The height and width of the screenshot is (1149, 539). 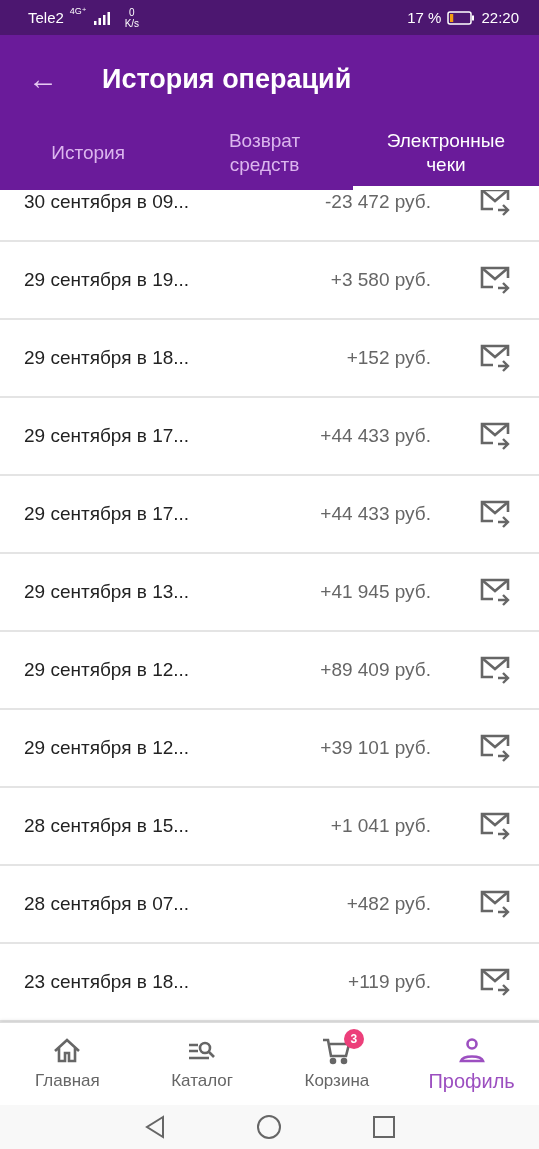 I want to click on profile-icon, so click(x=471, y=1049).